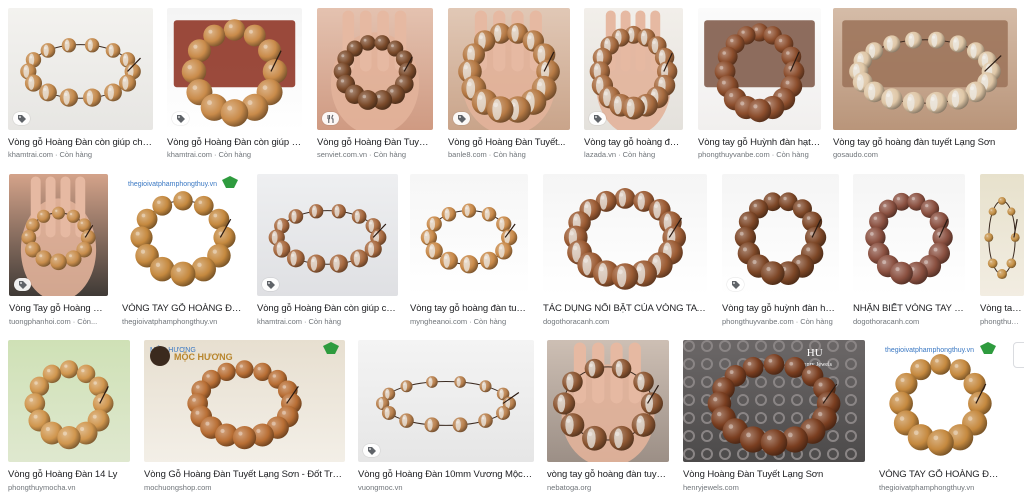 The image size is (1024, 495). Describe the element at coordinates (1001, 308) in the screenshot. I see `result-title: Vòng tay gỗ` at that location.